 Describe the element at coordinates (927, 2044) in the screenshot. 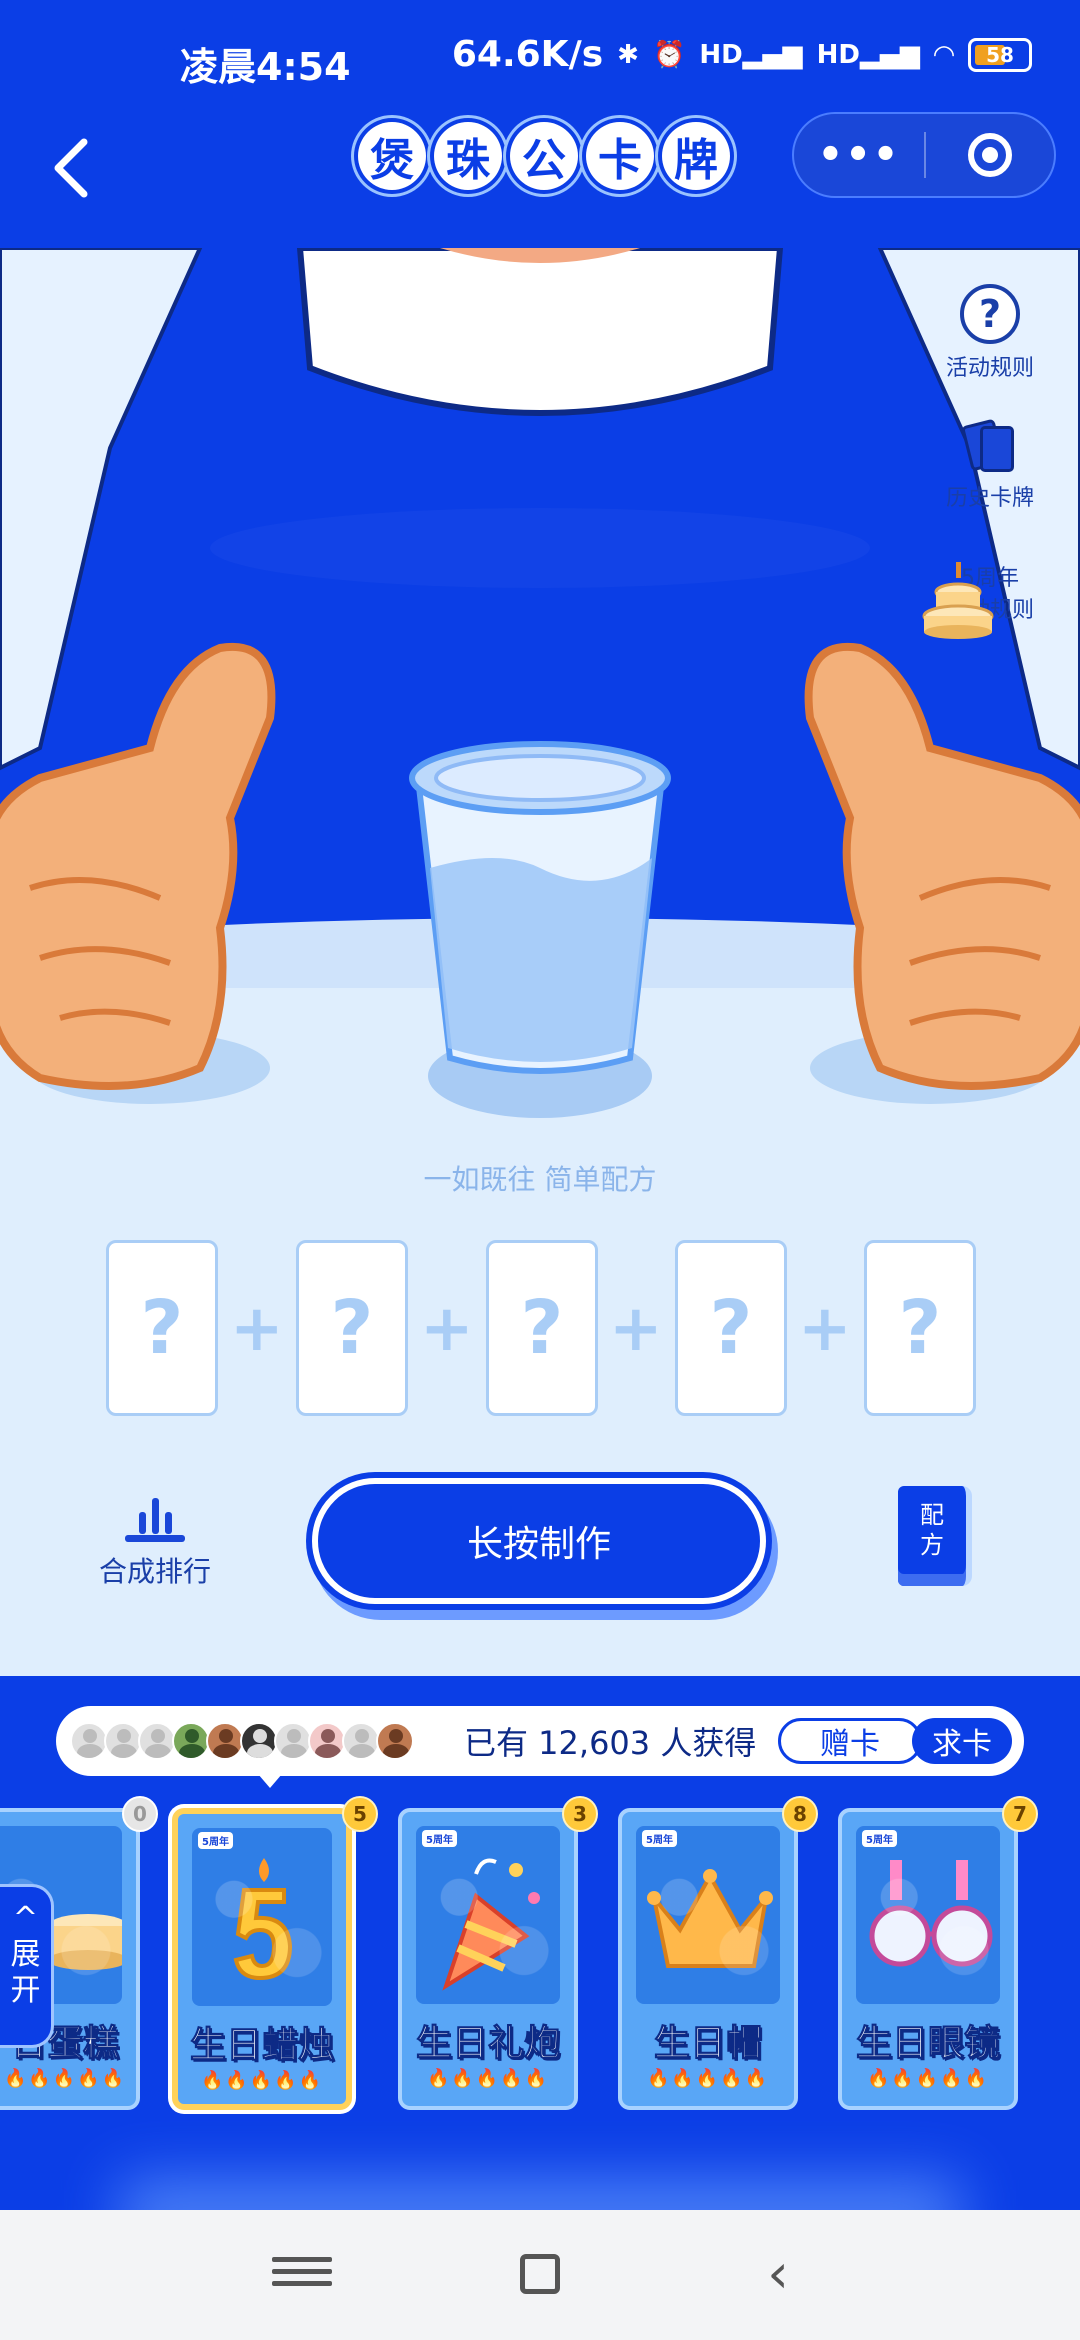

I see `card-name: 生日眼镜` at that location.